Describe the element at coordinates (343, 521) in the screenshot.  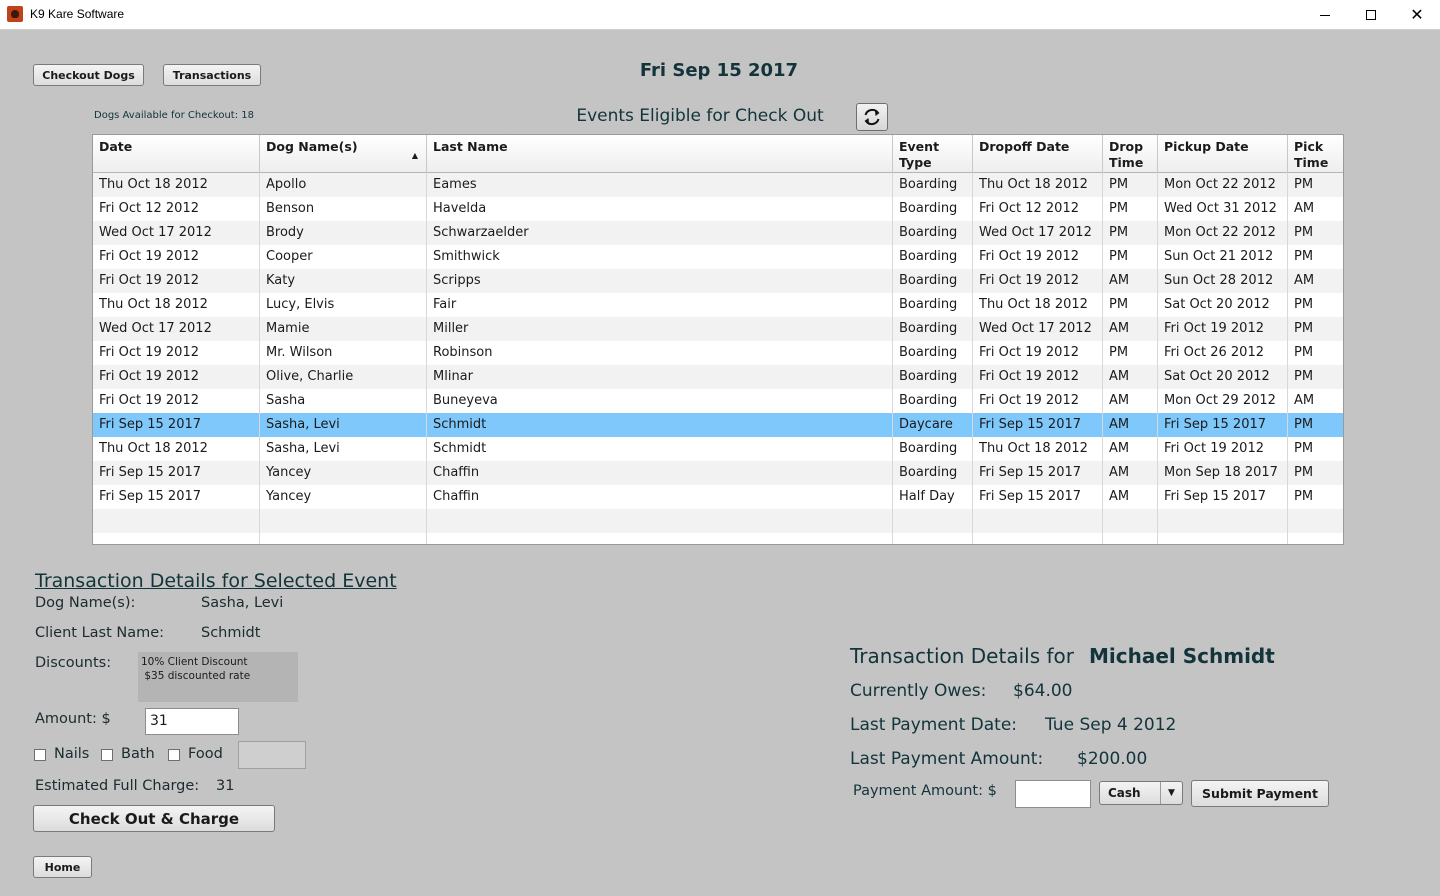
I see `cell-dog-names` at that location.